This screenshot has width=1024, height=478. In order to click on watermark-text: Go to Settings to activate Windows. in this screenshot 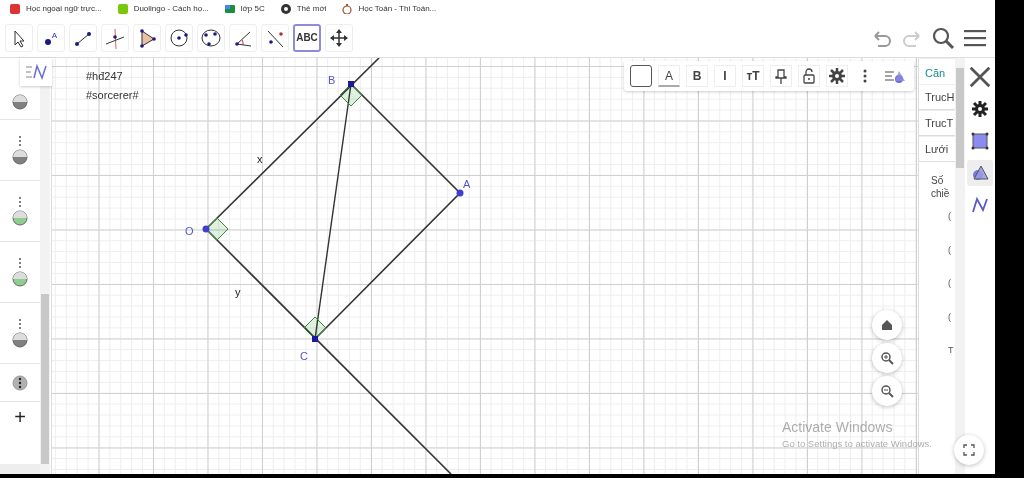, I will do `click(857, 444)`.